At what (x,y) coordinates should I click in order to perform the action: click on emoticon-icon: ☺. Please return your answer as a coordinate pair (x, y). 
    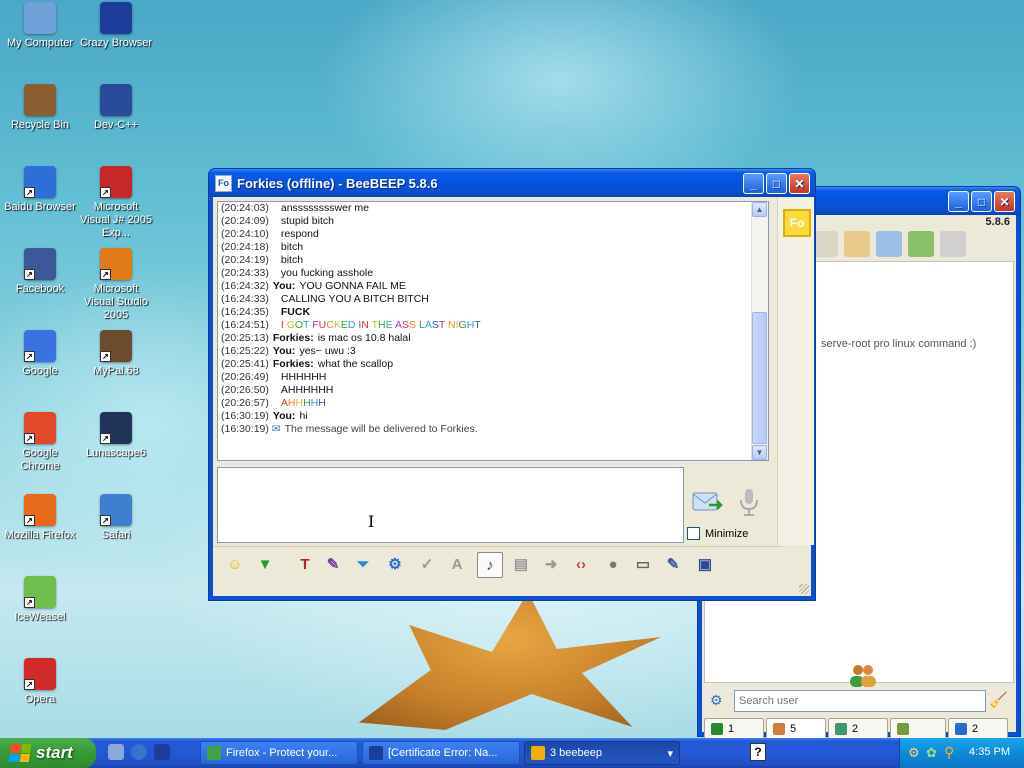
    Looking at the image, I should click on (235, 564).